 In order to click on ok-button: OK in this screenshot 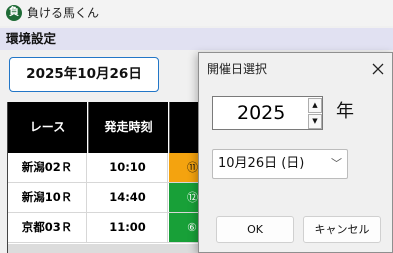, I will do `click(255, 229)`.